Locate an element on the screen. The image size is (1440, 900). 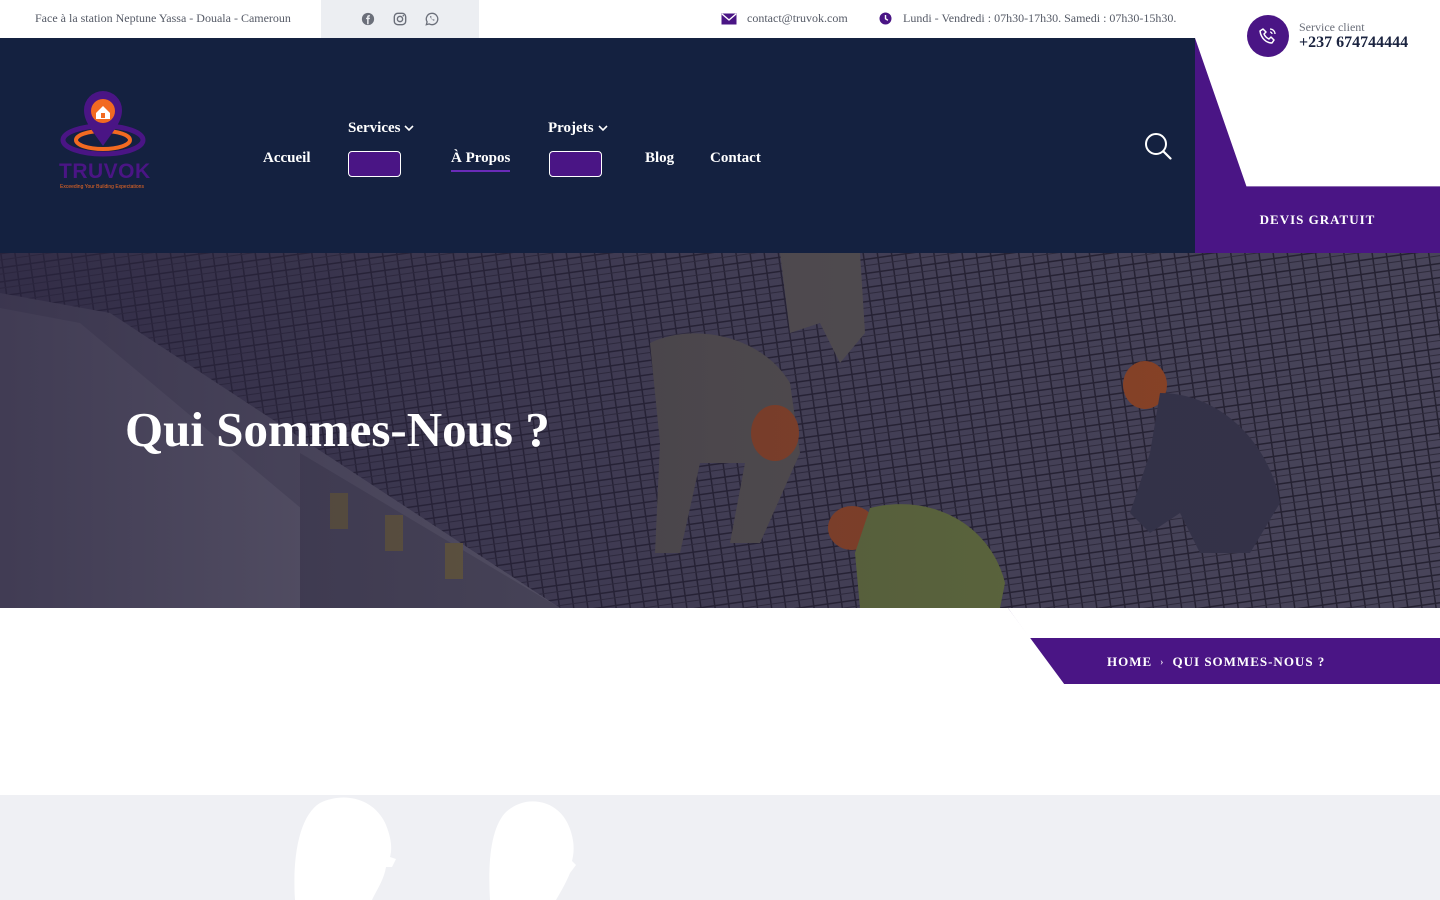
breadcrumb-cutout is located at coordinates (1224, 623).